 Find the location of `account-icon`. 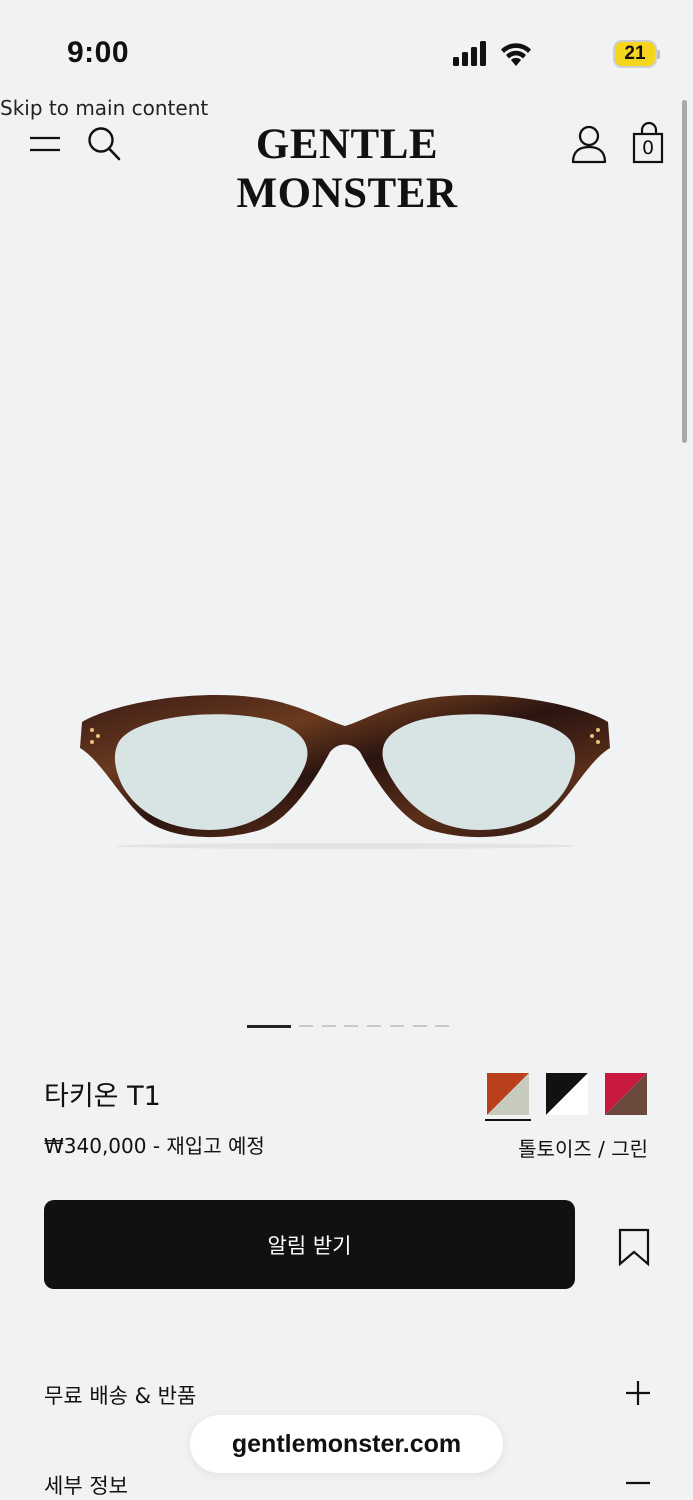

account-icon is located at coordinates (589, 144).